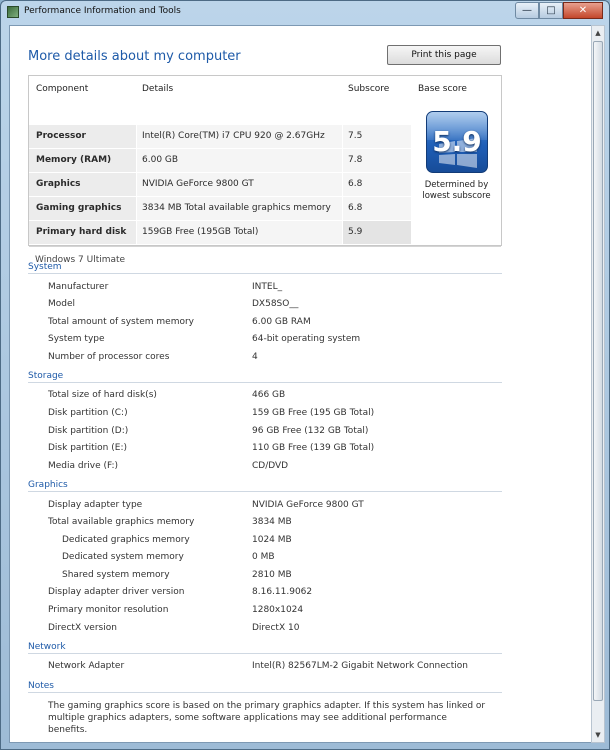  I want to click on minimize-button: —, so click(527, 10).